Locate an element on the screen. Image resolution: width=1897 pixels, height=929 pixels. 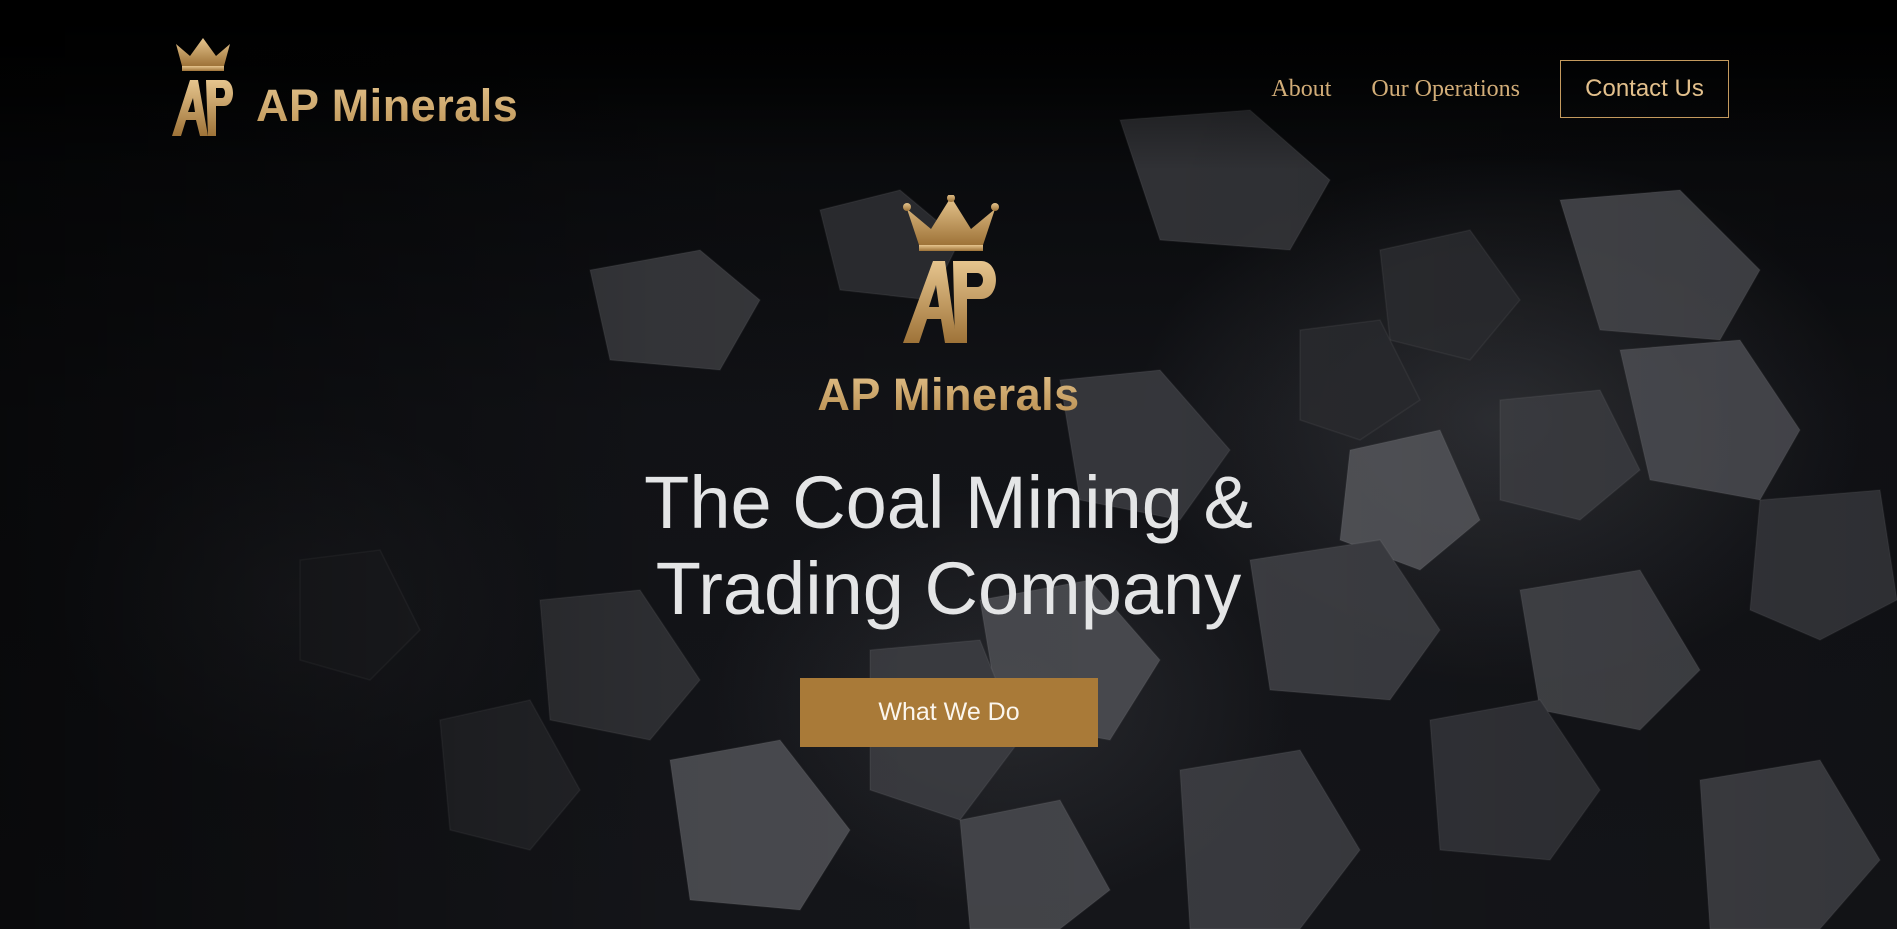
hero-title-line1: The Coal Mining & is located at coordinates (948, 502).